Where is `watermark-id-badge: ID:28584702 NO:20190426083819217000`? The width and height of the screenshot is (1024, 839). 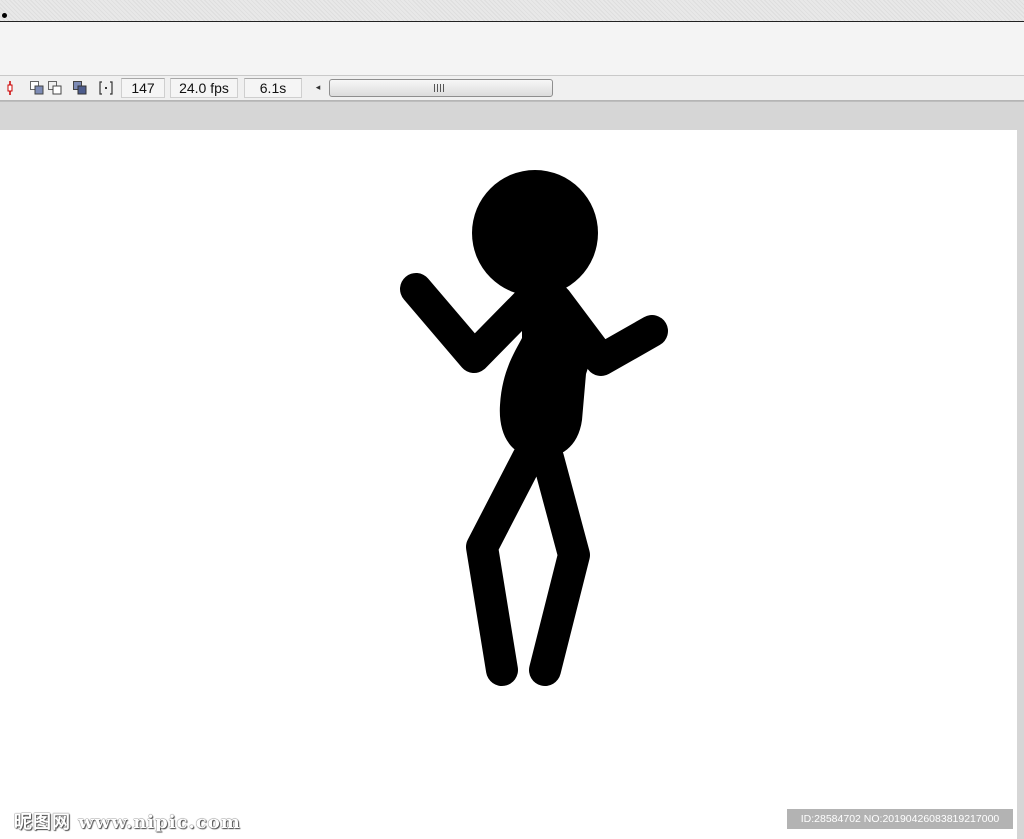 watermark-id-badge: ID:28584702 NO:20190426083819217000 is located at coordinates (900, 819).